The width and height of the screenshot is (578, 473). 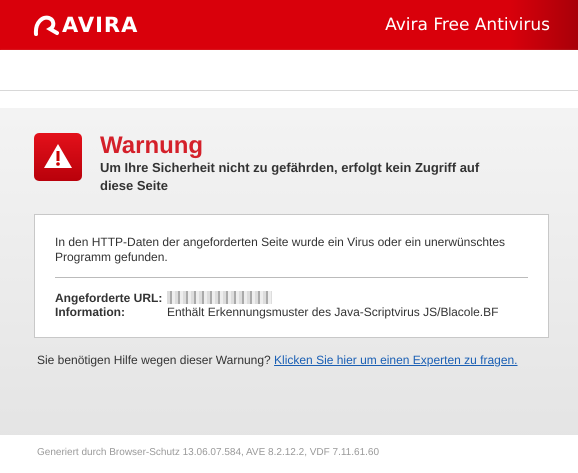 What do you see at coordinates (396, 360) in the screenshot?
I see `expert-link: Klicken Sie hier um einen Experten zu fragen.` at bounding box center [396, 360].